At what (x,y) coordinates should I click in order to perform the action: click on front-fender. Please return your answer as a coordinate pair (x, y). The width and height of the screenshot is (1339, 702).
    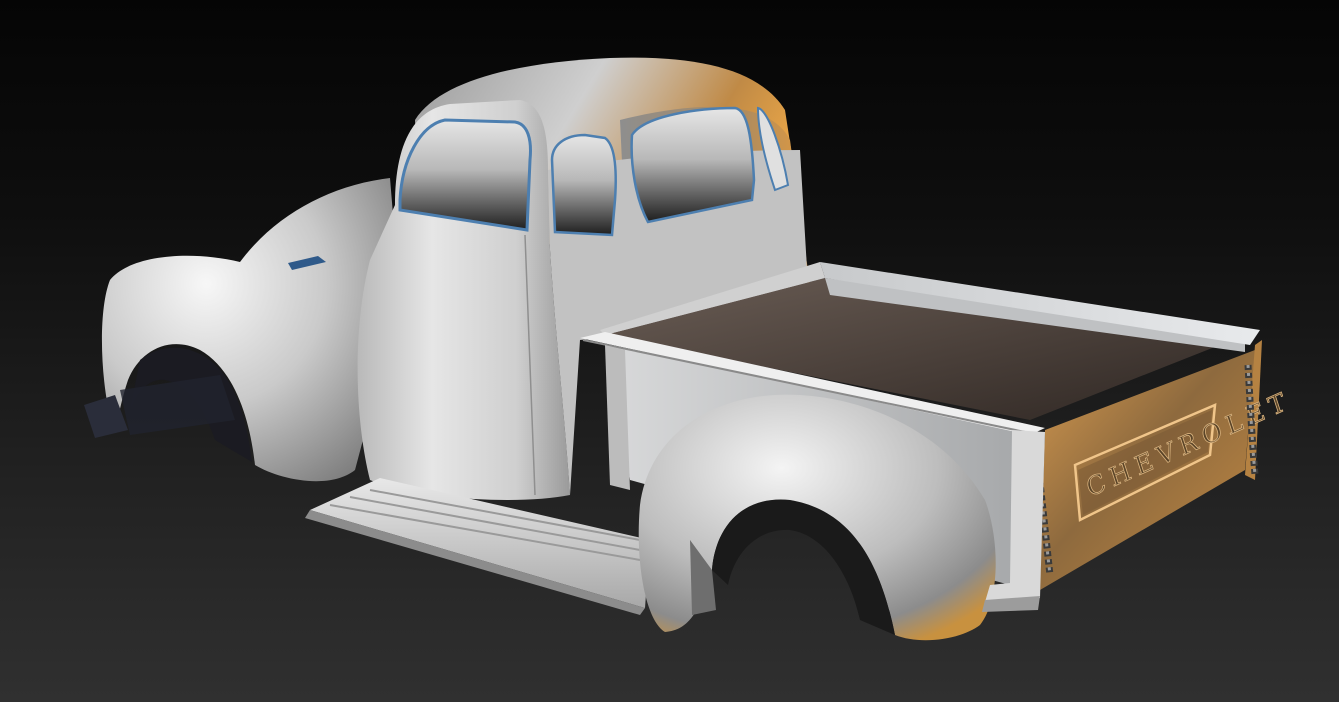
    Looking at the image, I should click on (250, 330).